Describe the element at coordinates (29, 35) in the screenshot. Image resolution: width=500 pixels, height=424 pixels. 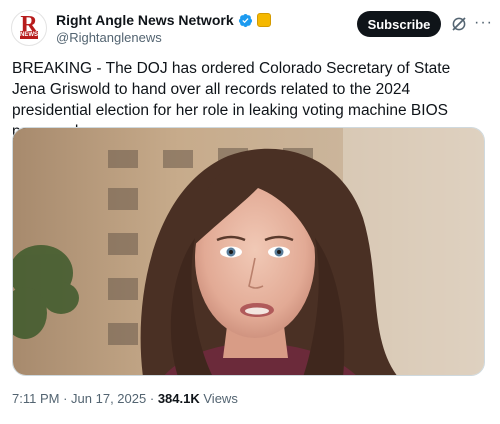
I see `avatar-logo-sub: NEWS` at that location.